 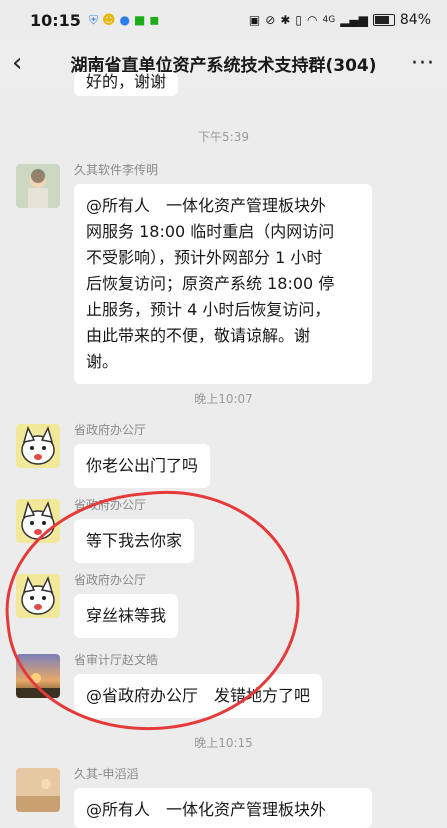 I want to click on sender-name: 久其软件李传明, so click(x=116, y=170).